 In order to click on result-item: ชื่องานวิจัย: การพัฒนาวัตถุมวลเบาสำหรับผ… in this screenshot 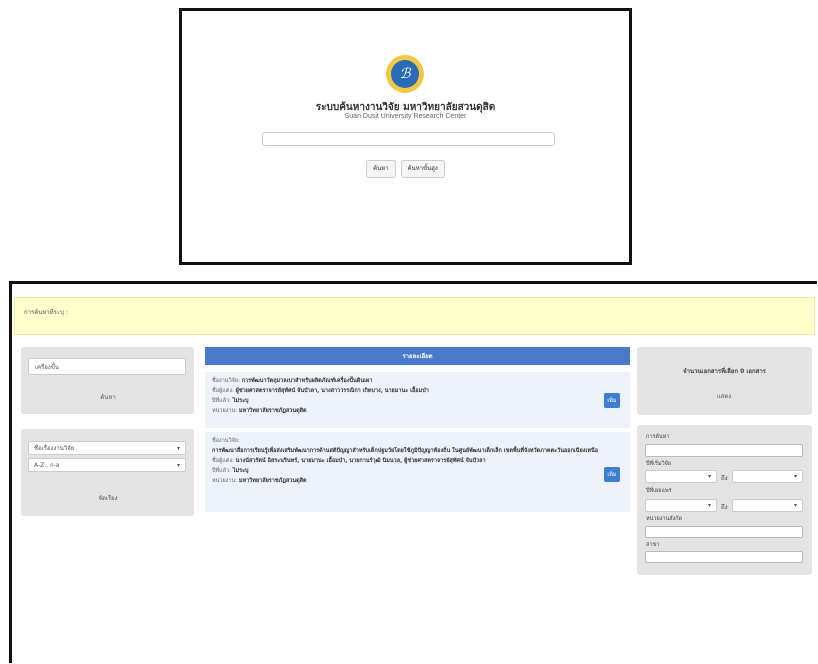, I will do `click(417, 400)`.